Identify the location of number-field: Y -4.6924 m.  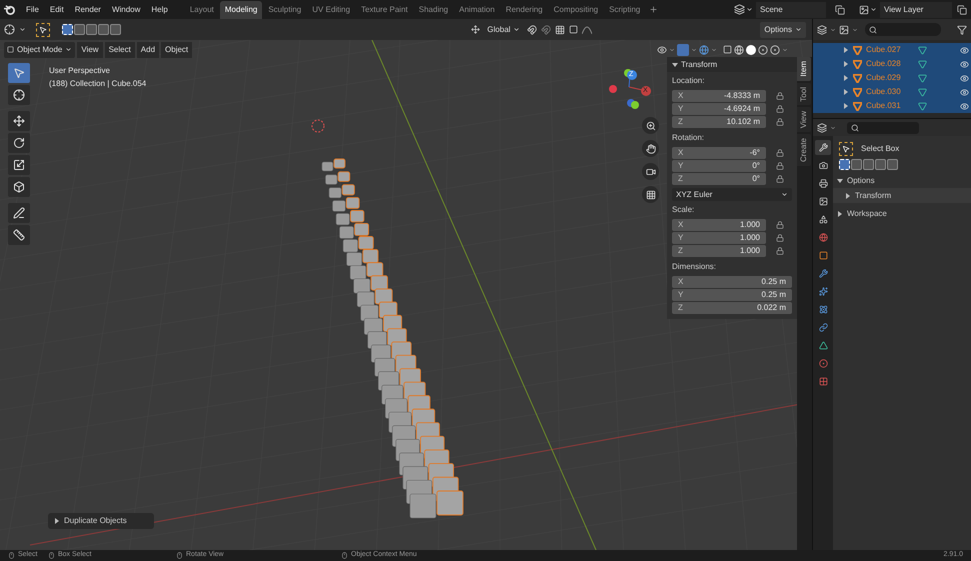
(719, 109).